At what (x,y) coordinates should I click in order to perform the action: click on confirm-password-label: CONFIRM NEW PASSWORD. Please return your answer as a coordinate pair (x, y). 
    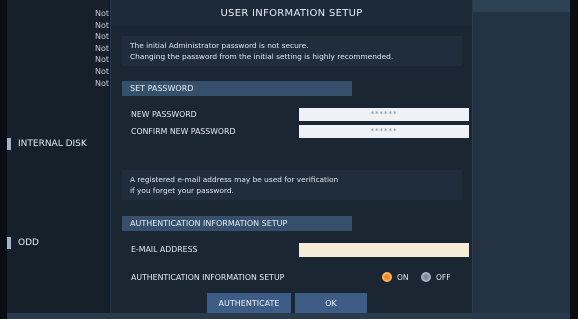
    Looking at the image, I should click on (183, 131).